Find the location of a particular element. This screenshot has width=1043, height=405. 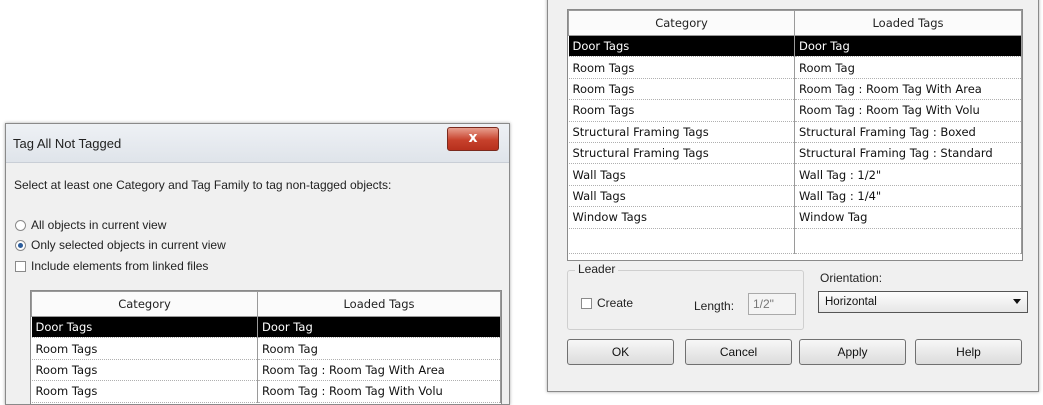

loaded-tag-cell: Wall Tag : 1/4" is located at coordinates (908, 196).